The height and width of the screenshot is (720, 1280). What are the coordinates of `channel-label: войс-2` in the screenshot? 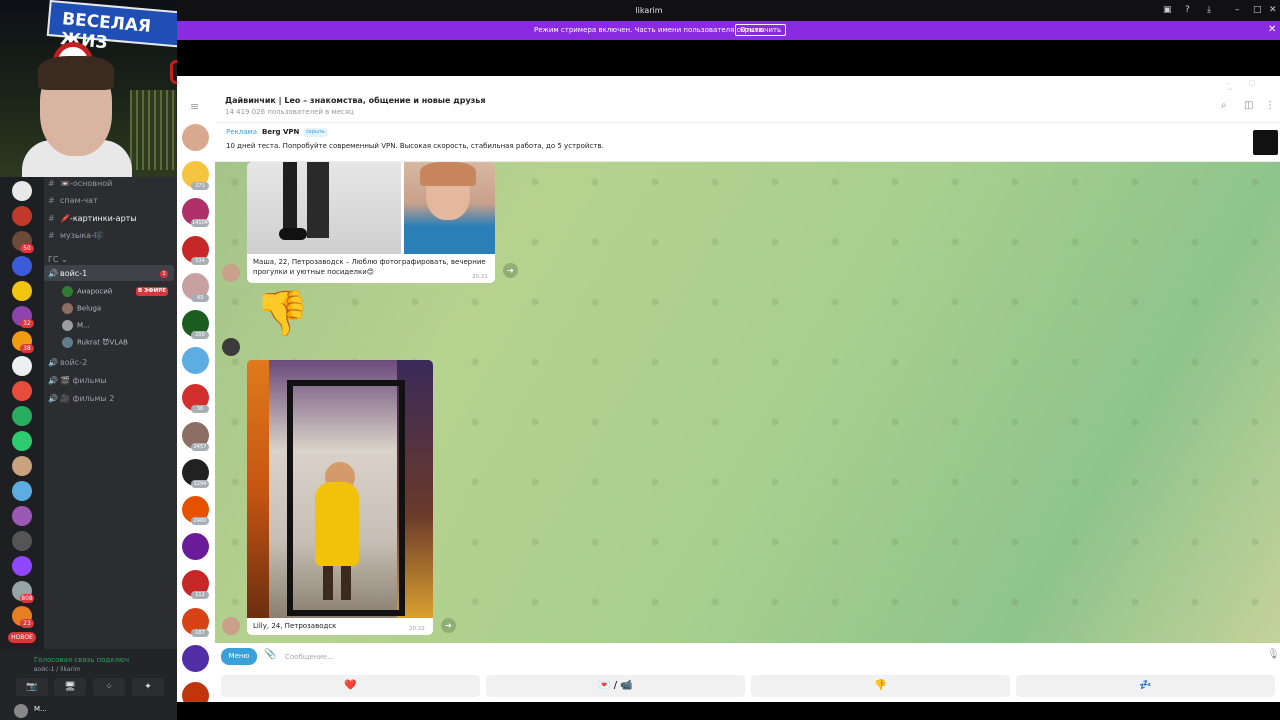 It's located at (74, 362).